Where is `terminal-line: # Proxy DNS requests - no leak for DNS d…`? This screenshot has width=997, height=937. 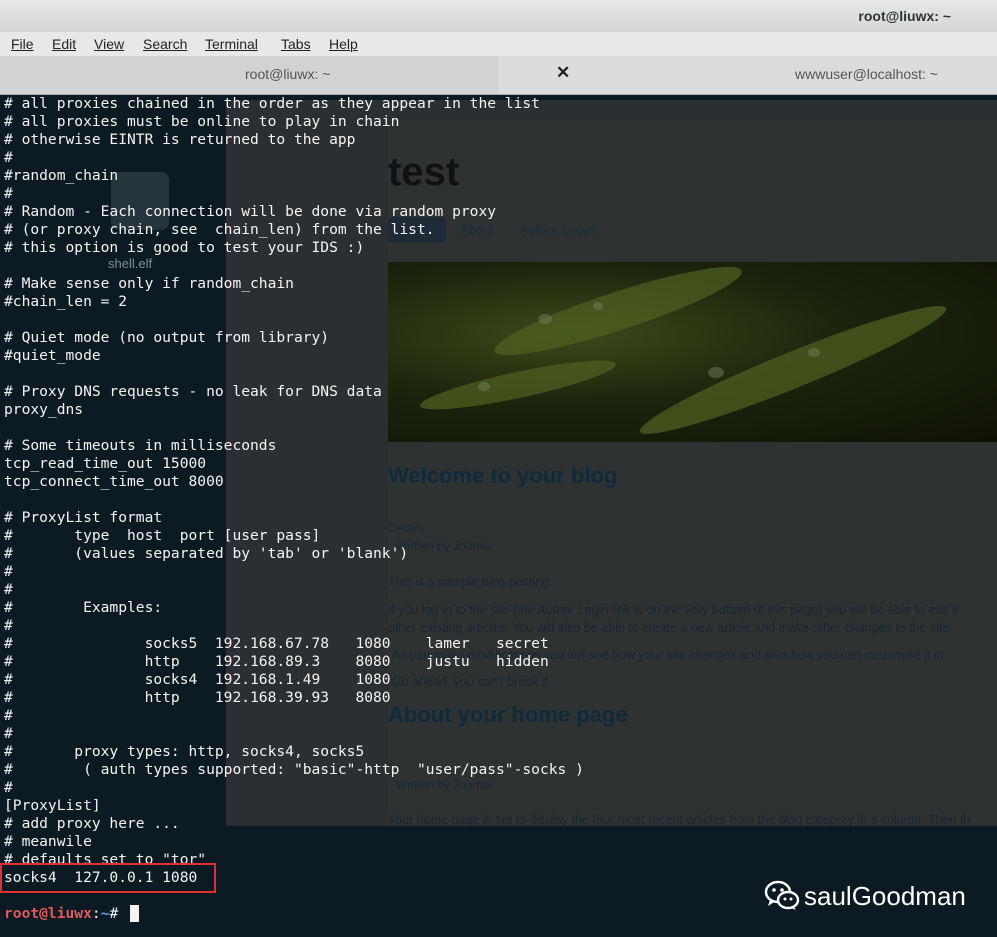 terminal-line: # Proxy DNS requests - no leak for DNS d… is located at coordinates (193, 391).